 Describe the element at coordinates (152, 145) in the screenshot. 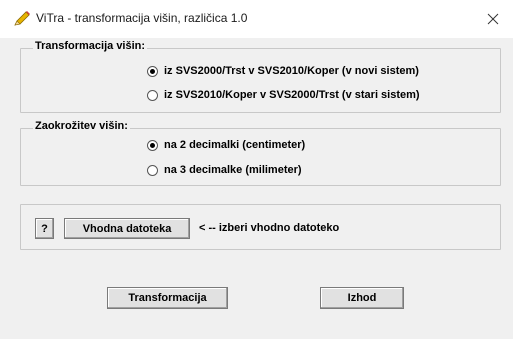

I see `radio-button-2-decimals` at that location.